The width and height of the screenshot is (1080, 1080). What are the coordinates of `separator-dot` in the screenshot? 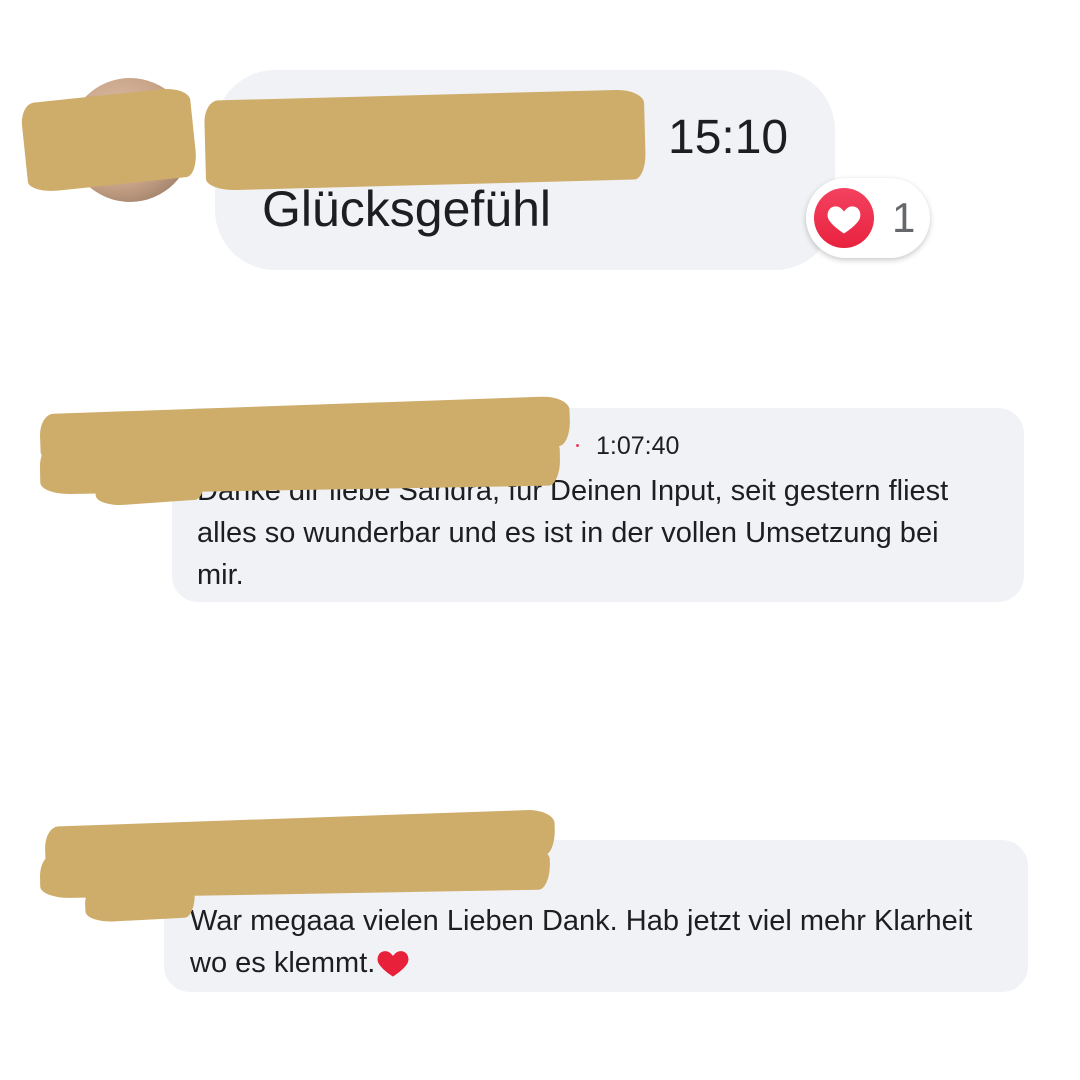 It's located at (577, 445).